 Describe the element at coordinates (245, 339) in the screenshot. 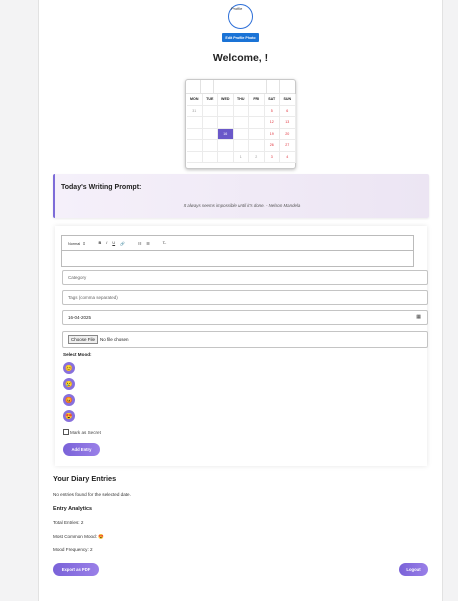

I see `file-input: Choose File No file chosen` at that location.